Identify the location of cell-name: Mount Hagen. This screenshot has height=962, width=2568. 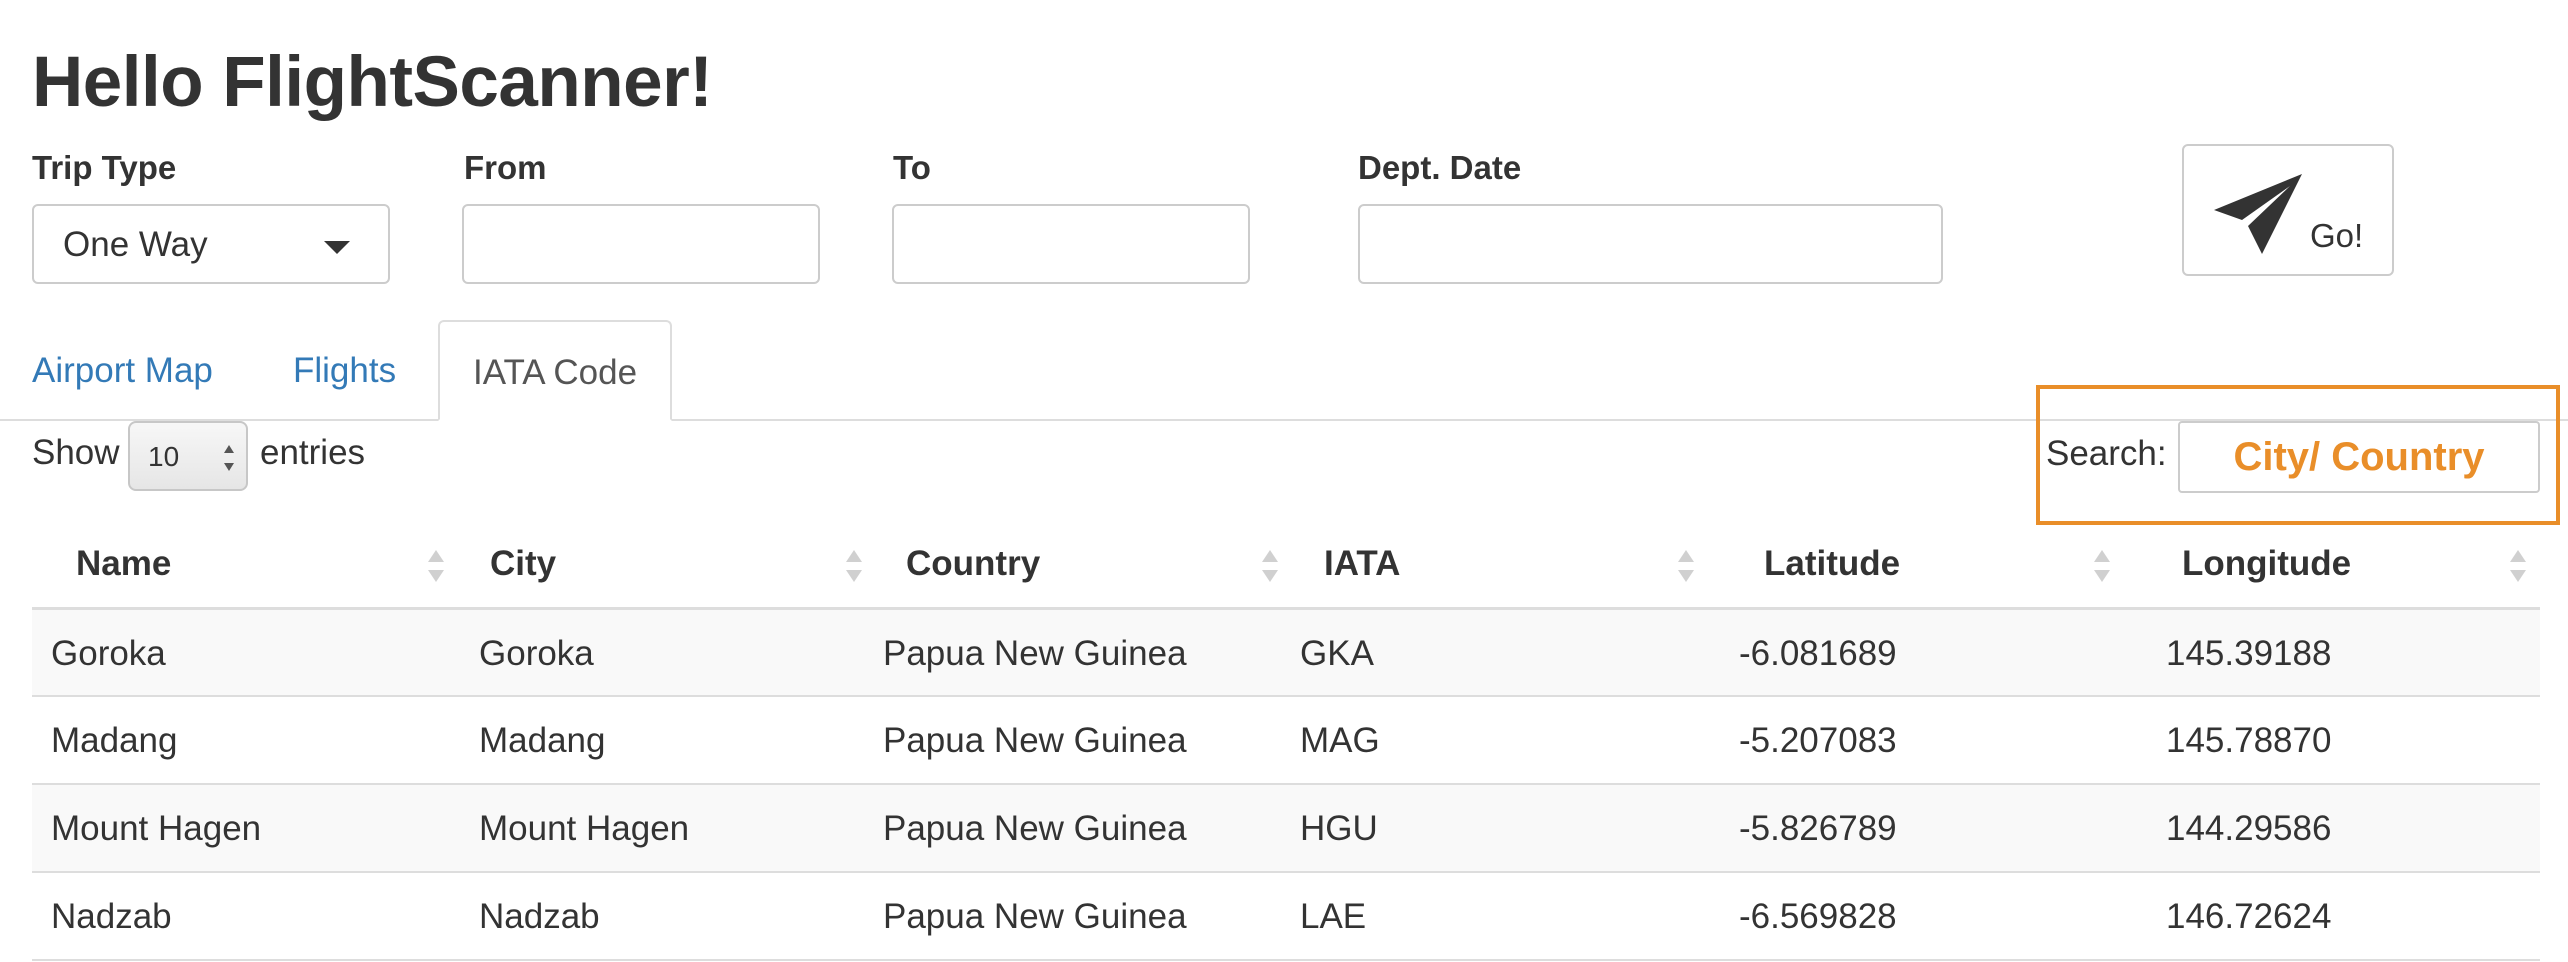
(246, 828).